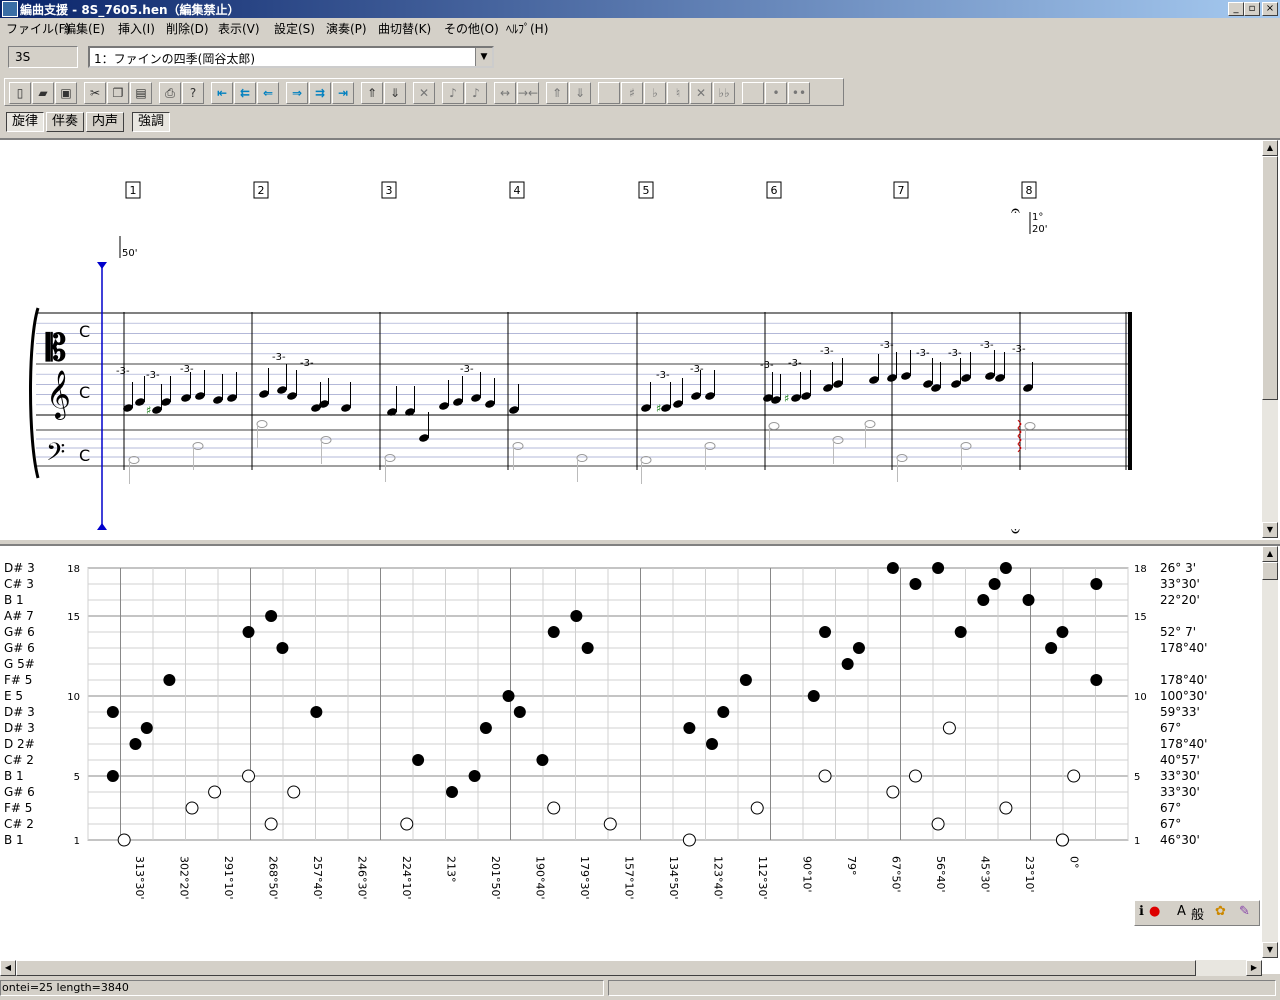  I want to click on chevron-down-icon: ▼, so click(483, 57).